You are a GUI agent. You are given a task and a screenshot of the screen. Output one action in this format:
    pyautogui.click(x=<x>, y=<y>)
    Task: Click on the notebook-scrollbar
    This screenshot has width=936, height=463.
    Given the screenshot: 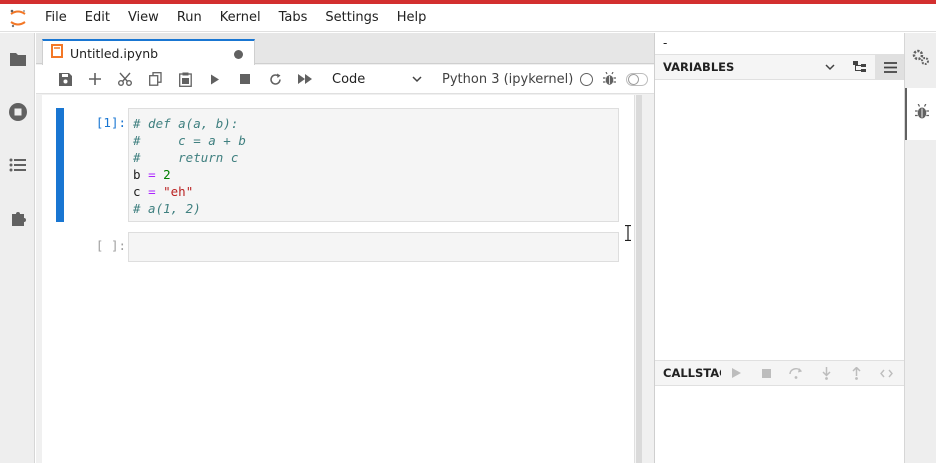 What is the action you would take?
    pyautogui.click(x=638, y=279)
    